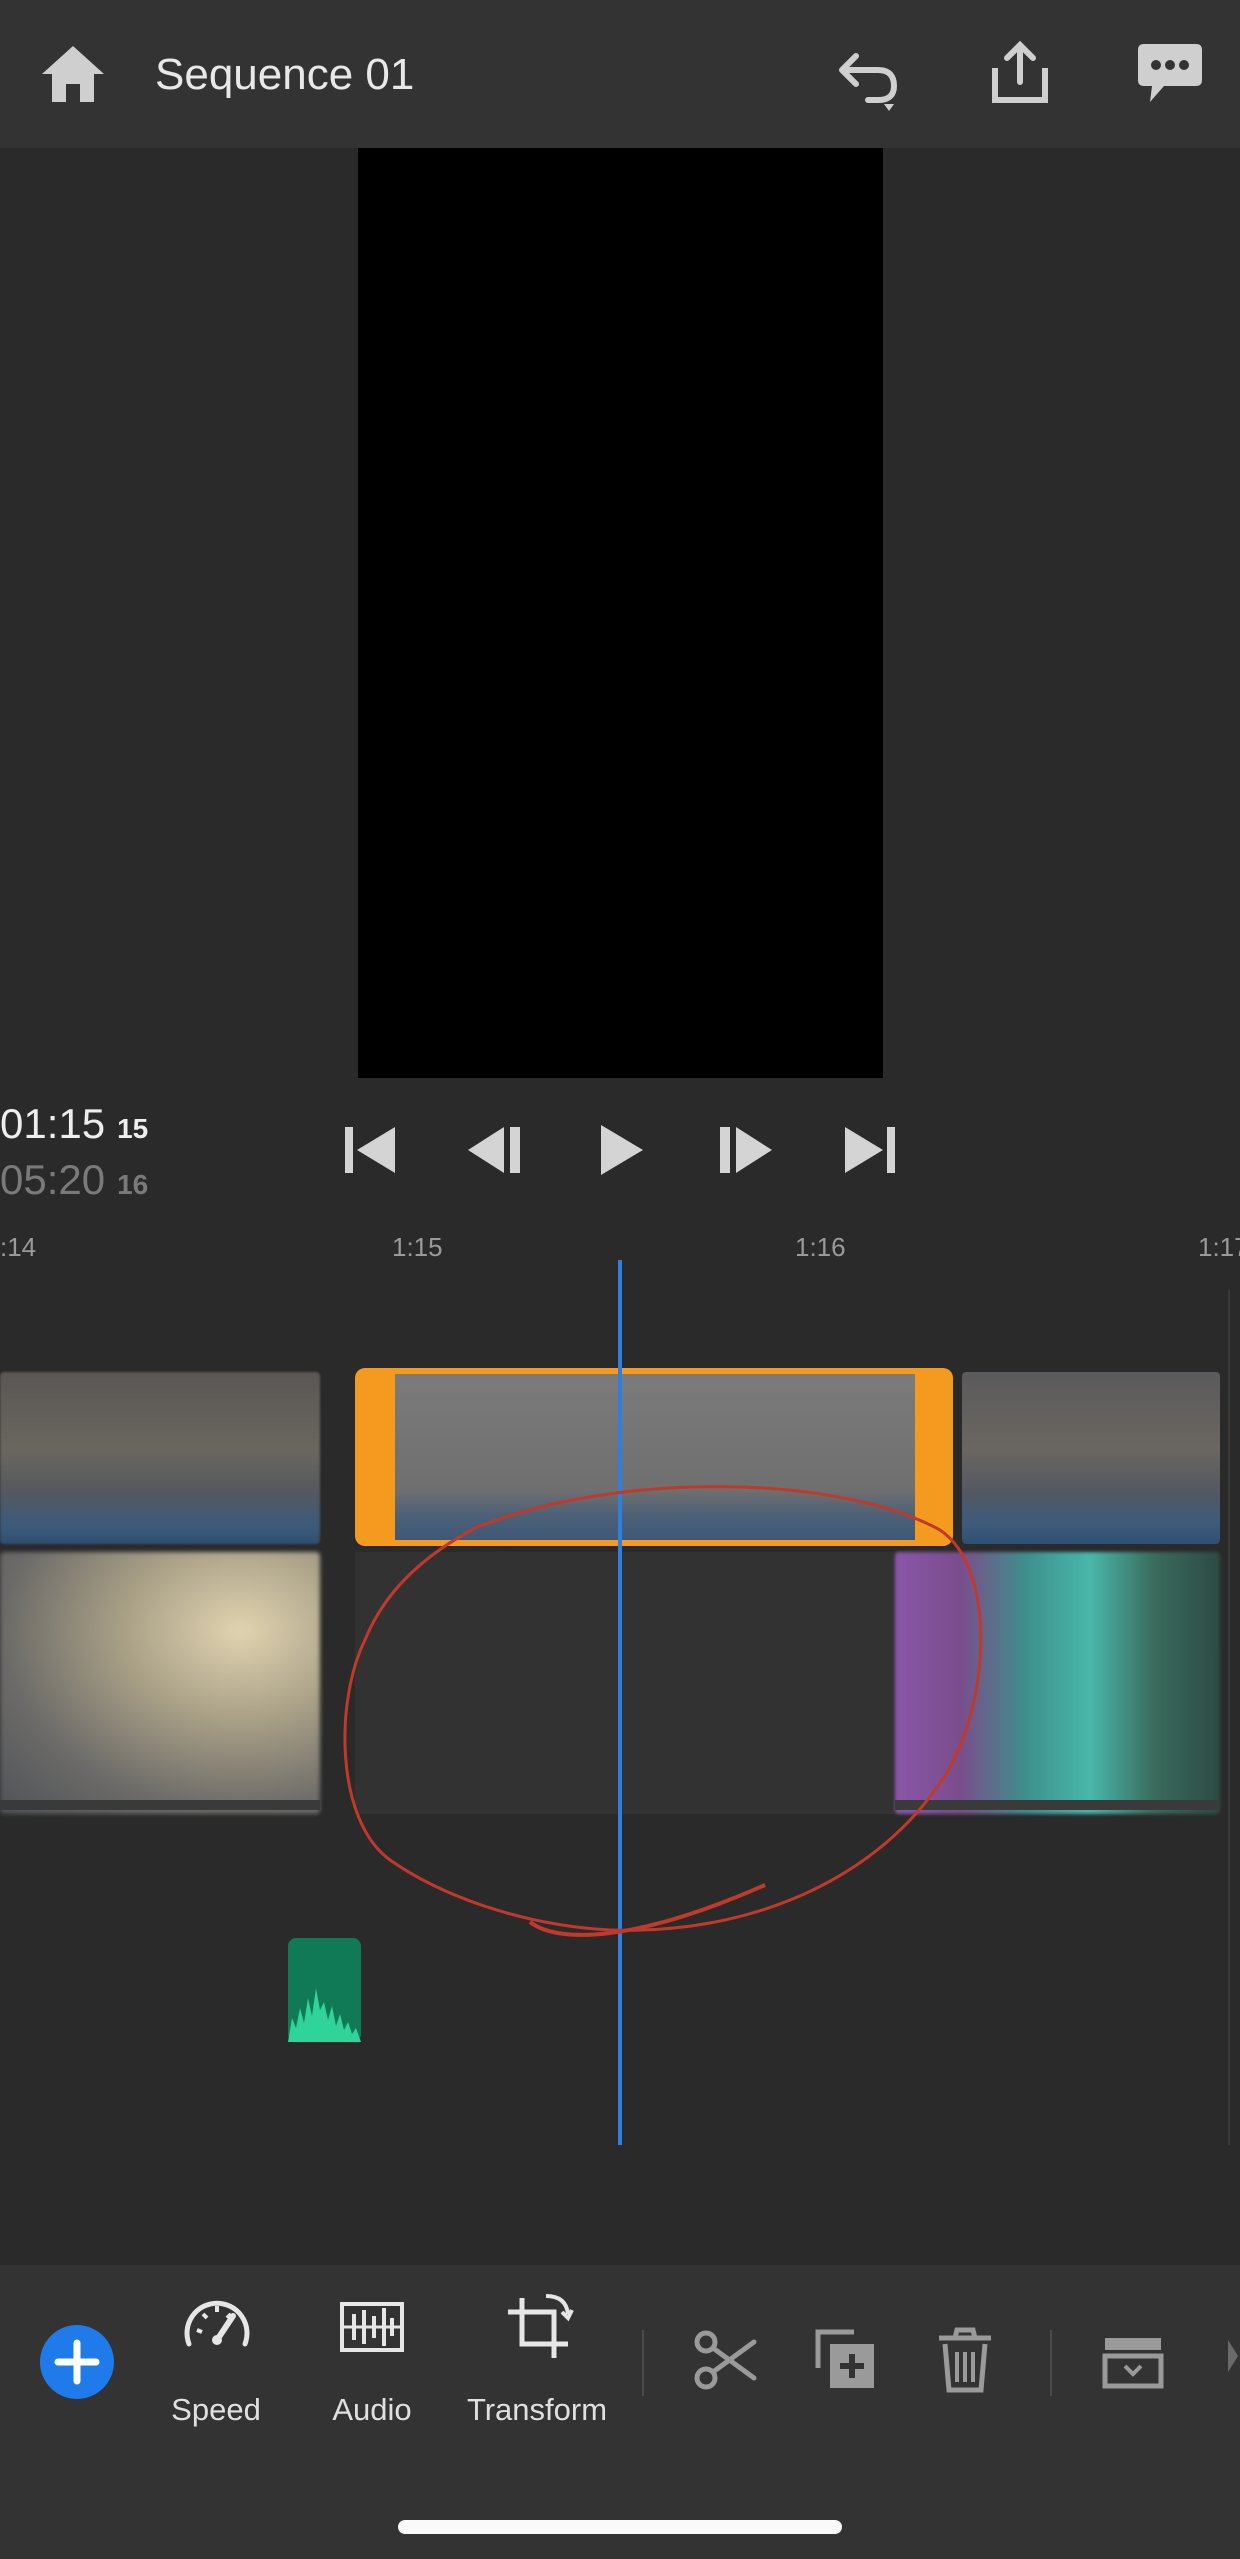 This screenshot has width=1240, height=2559. I want to click on home-indicator, so click(620, 2527).